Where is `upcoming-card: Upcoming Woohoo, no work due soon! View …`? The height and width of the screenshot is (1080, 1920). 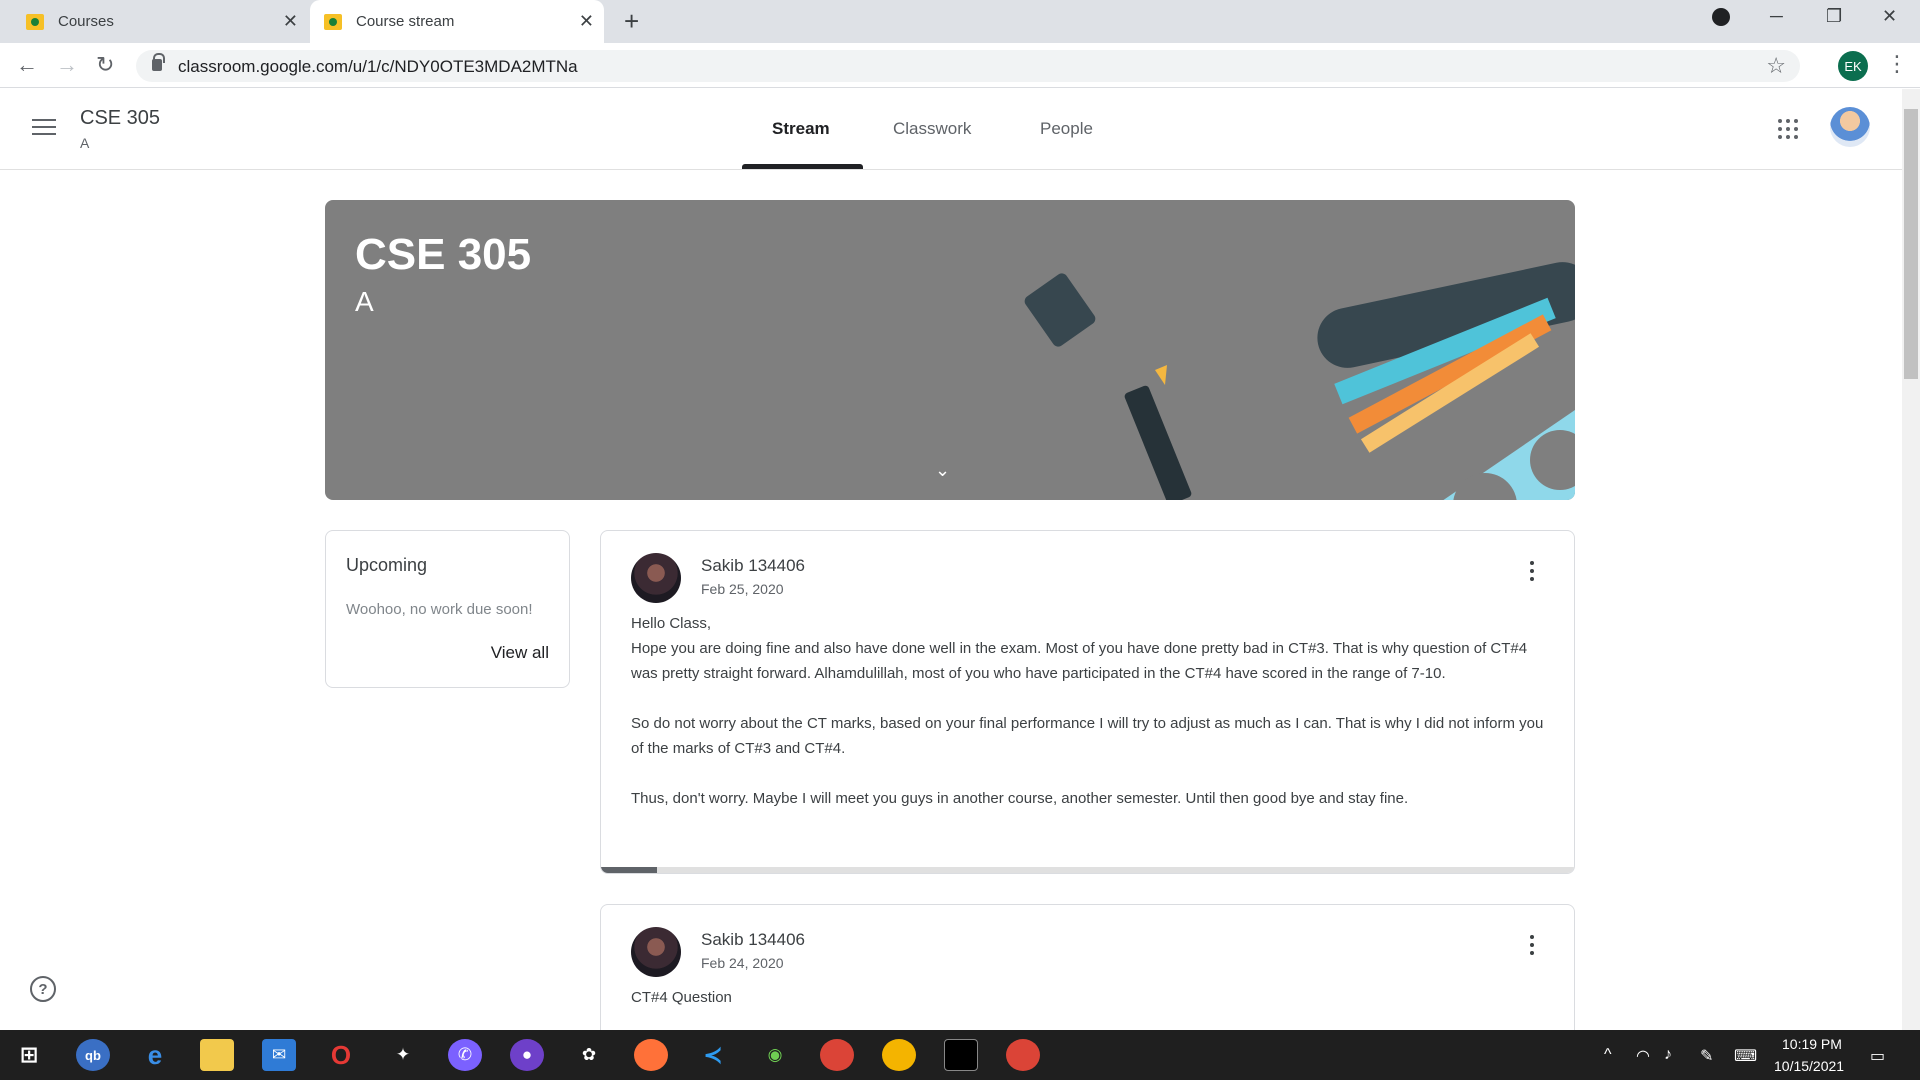
upcoming-card: Upcoming Woohoo, no work due soon! View … is located at coordinates (447, 609).